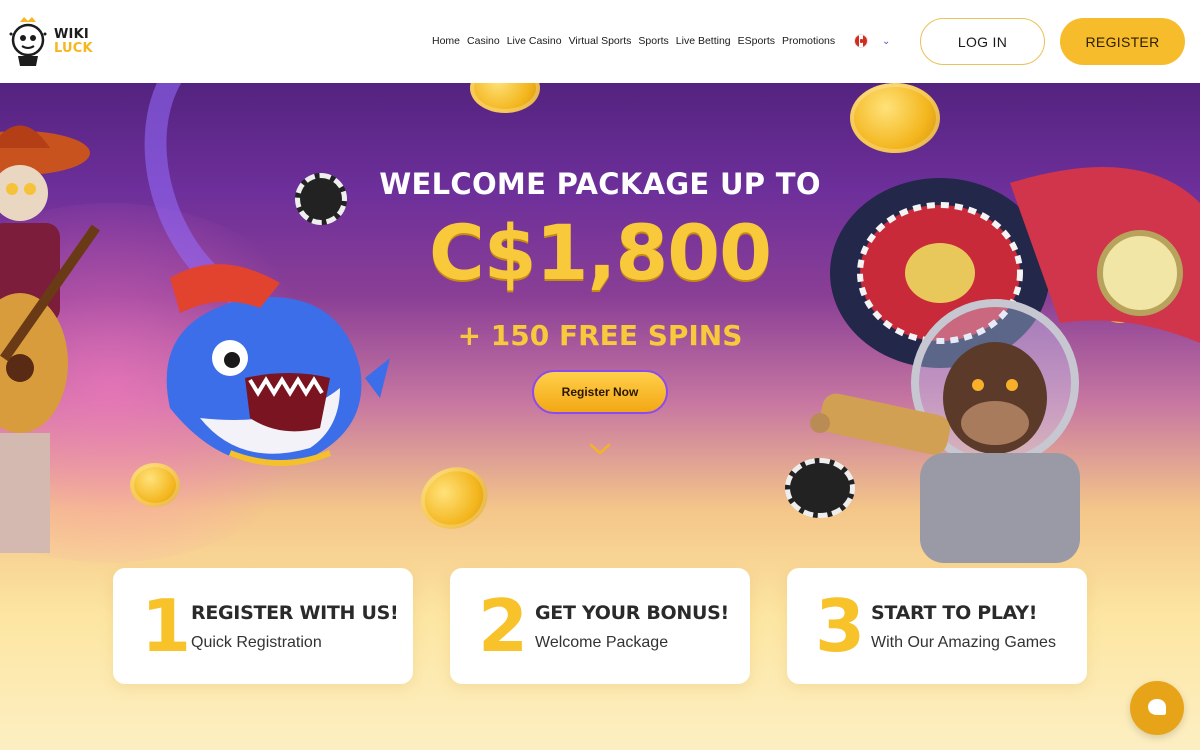  What do you see at coordinates (600, 626) in the screenshot?
I see `step-card-bonus: 2 GET YOUR BONUS! Welcome Package` at bounding box center [600, 626].